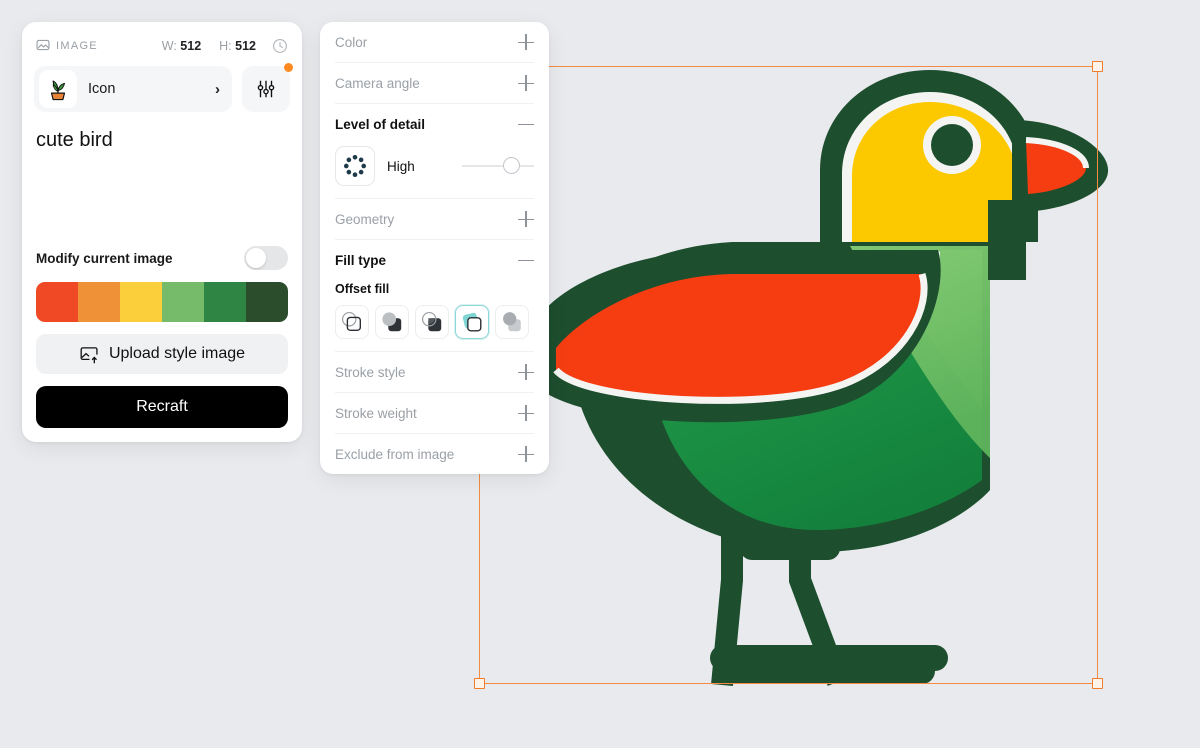 The height and width of the screenshot is (748, 1200). I want to click on level-of-detail-body: High, so click(434, 171).